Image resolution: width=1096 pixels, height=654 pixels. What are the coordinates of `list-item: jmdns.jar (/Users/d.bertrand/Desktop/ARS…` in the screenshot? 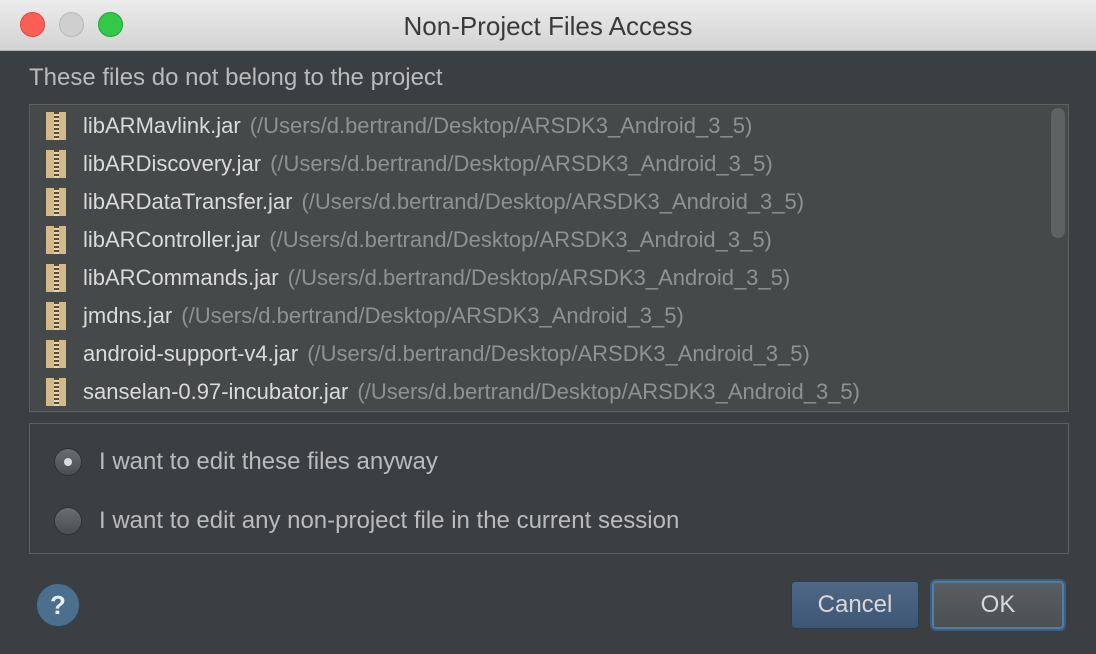 It's located at (365, 316).